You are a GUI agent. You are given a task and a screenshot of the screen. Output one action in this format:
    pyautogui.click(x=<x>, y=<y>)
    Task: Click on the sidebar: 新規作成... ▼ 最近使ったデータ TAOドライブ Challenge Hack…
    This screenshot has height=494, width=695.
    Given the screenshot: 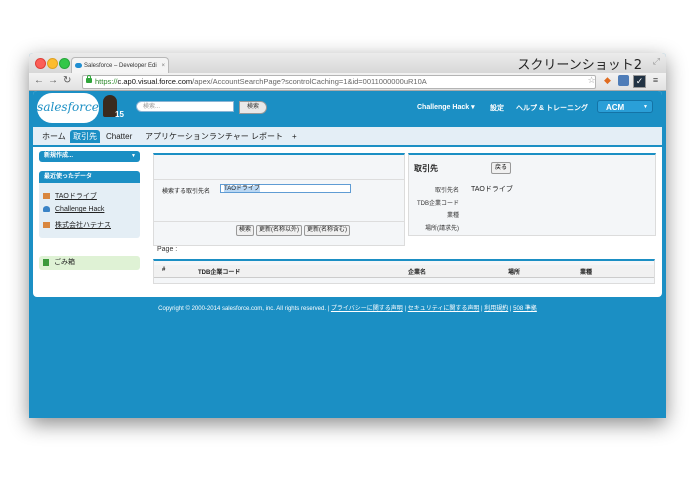 What is the action you would take?
    pyautogui.click(x=90, y=217)
    